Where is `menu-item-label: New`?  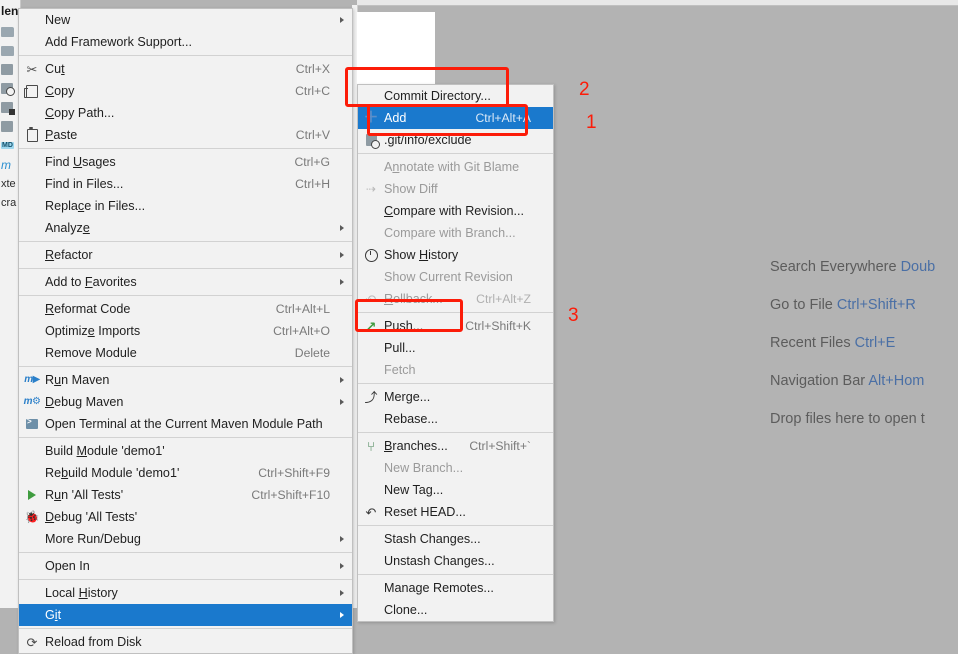 menu-item-label: New is located at coordinates (58, 20).